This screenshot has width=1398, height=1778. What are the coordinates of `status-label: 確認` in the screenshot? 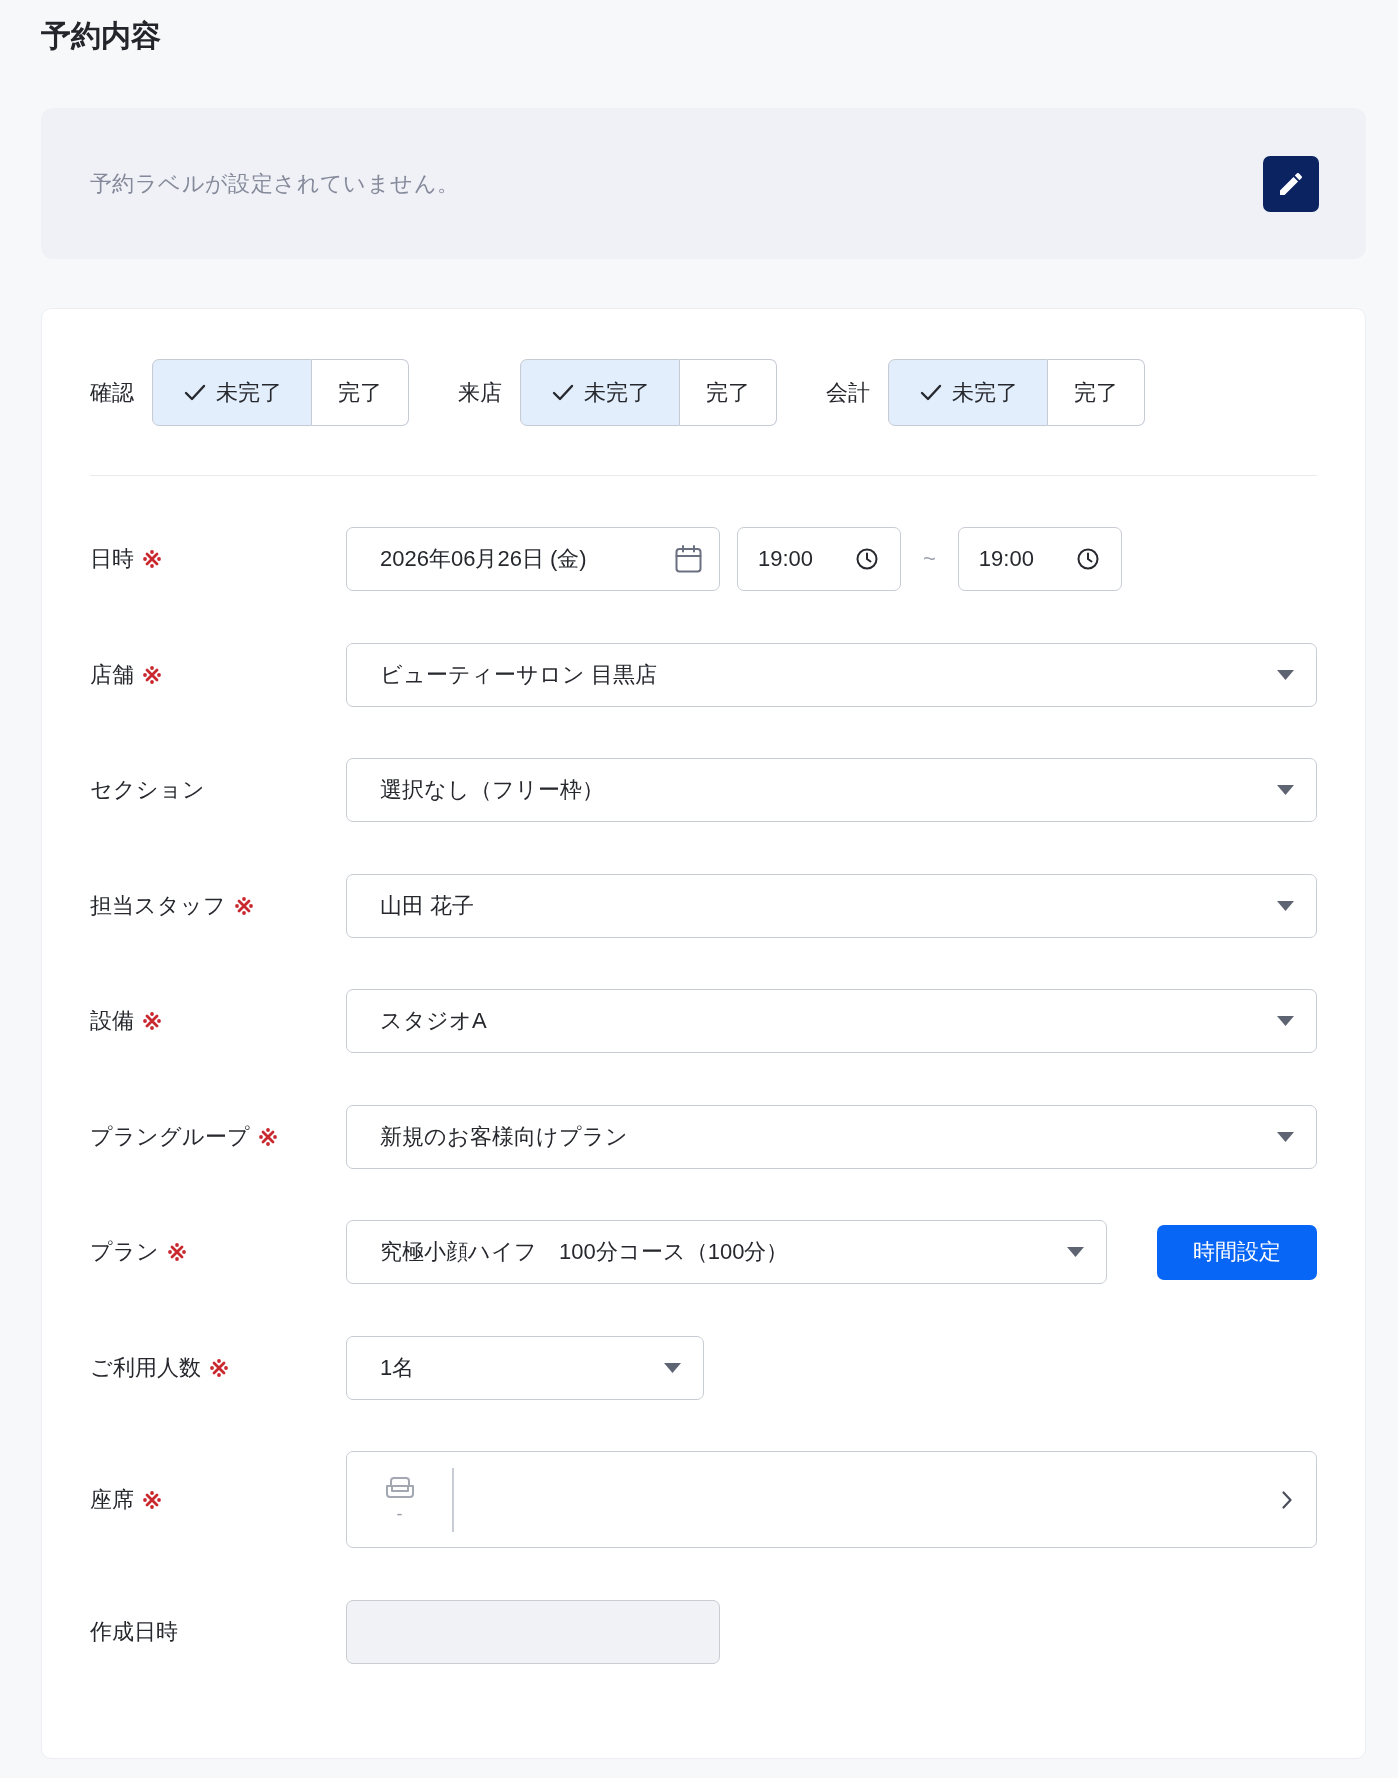 It's located at (112, 392).